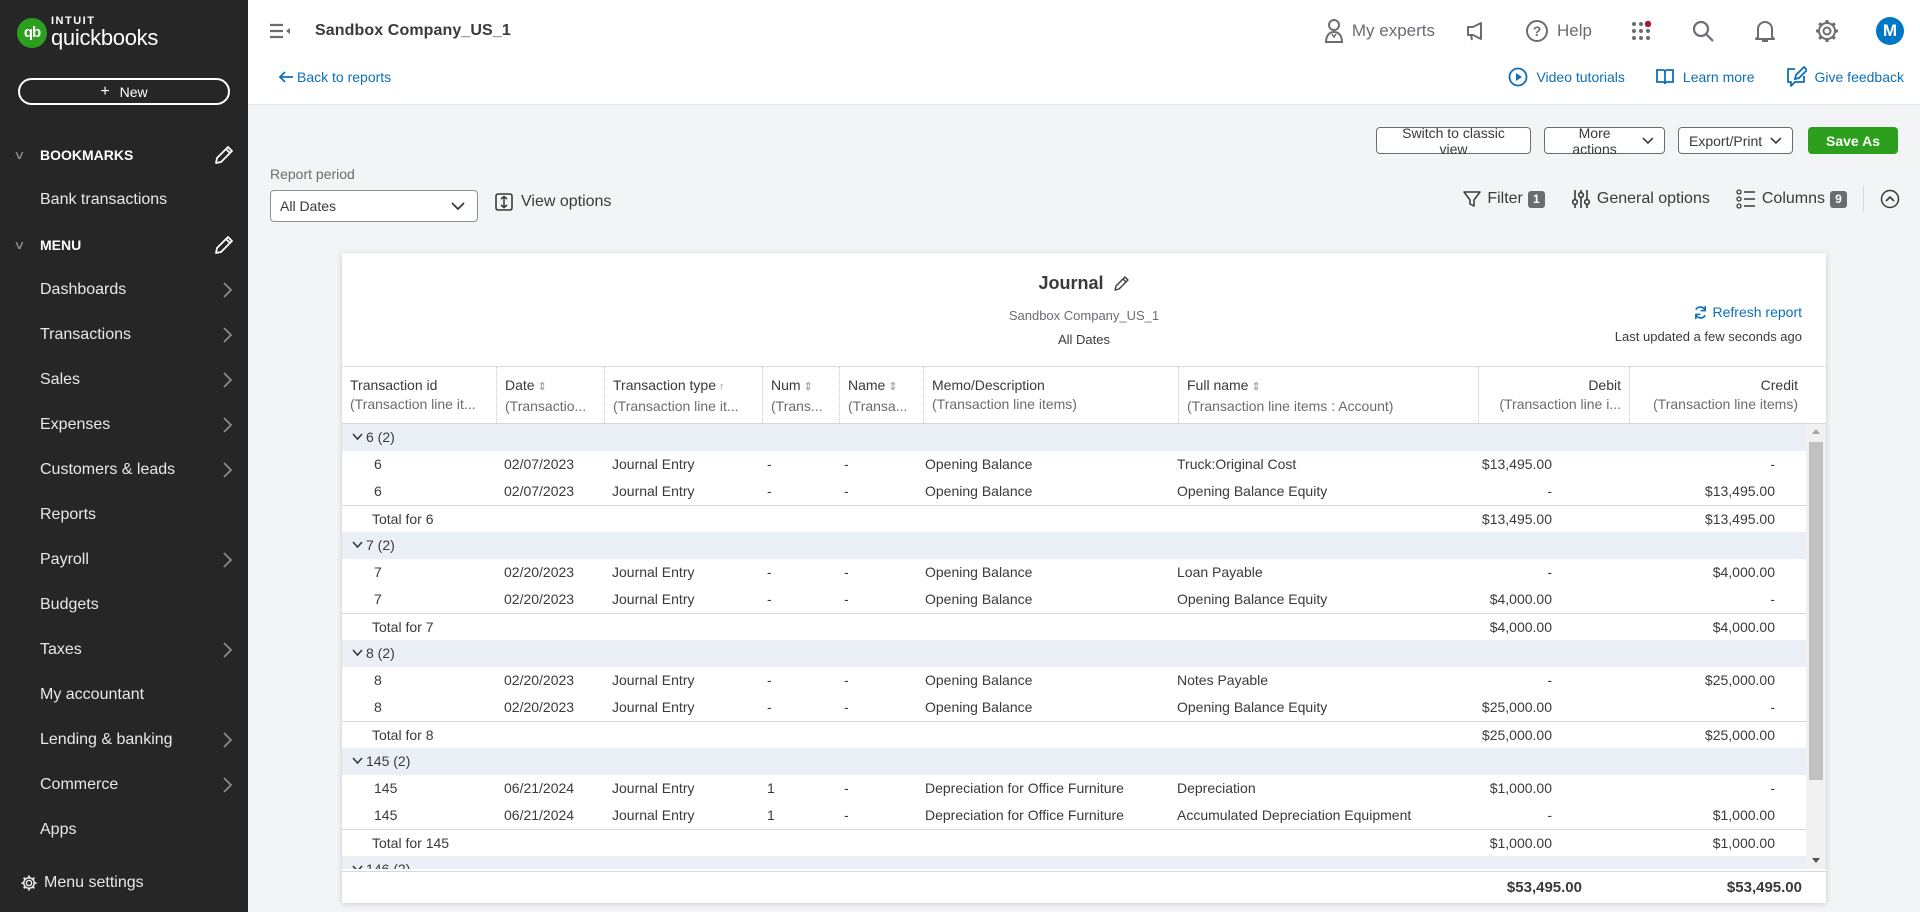 The image size is (1920, 912). What do you see at coordinates (722, 387) in the screenshot?
I see `sort-ascending-icon: ↑` at bounding box center [722, 387].